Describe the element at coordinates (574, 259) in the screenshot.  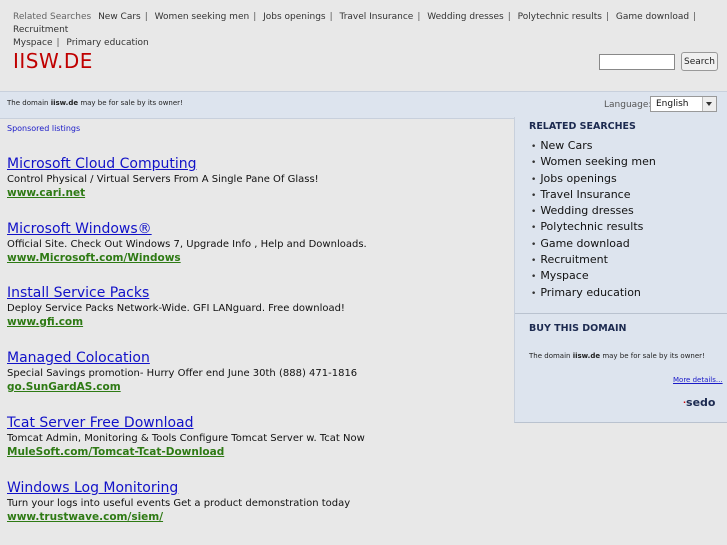
I see `related-item-label: Recruitment` at that location.